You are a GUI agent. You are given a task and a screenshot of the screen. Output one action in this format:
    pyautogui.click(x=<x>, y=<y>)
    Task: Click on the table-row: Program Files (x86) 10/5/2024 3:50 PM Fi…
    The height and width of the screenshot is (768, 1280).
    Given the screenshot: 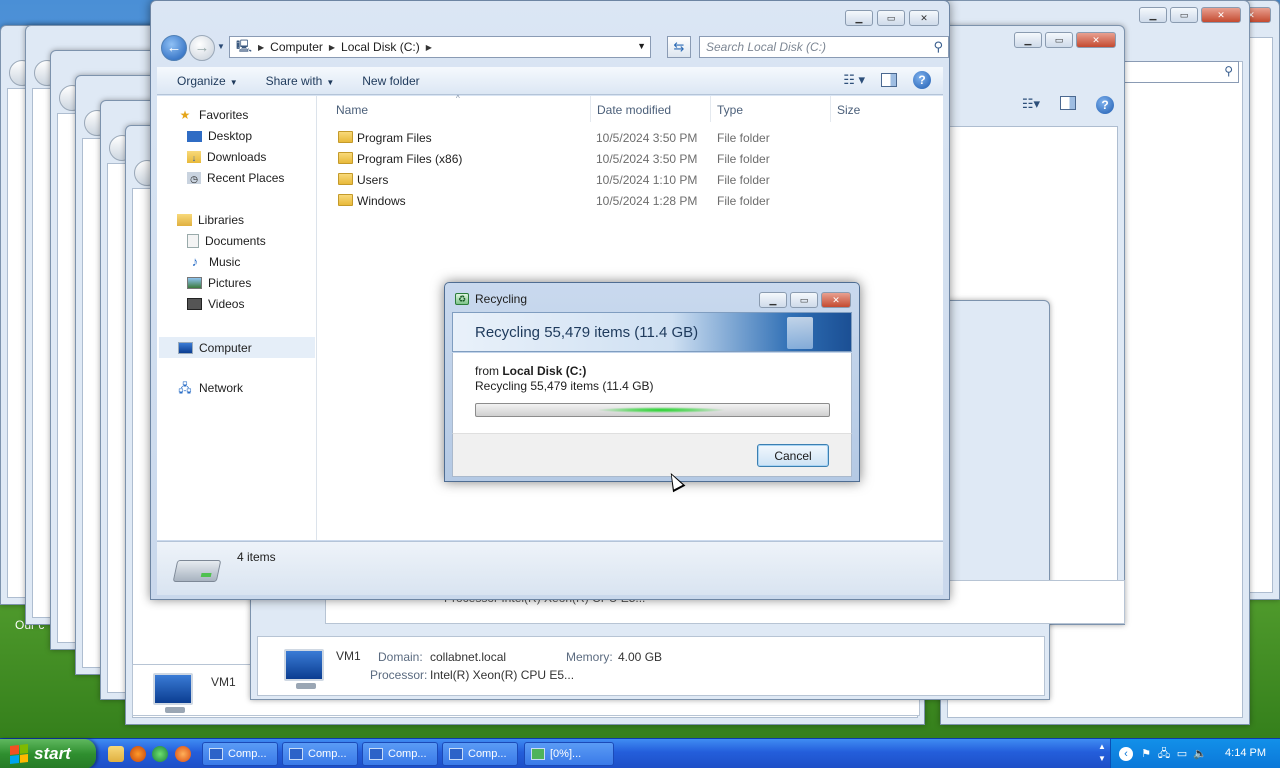 What is the action you would take?
    pyautogui.click(x=628, y=159)
    